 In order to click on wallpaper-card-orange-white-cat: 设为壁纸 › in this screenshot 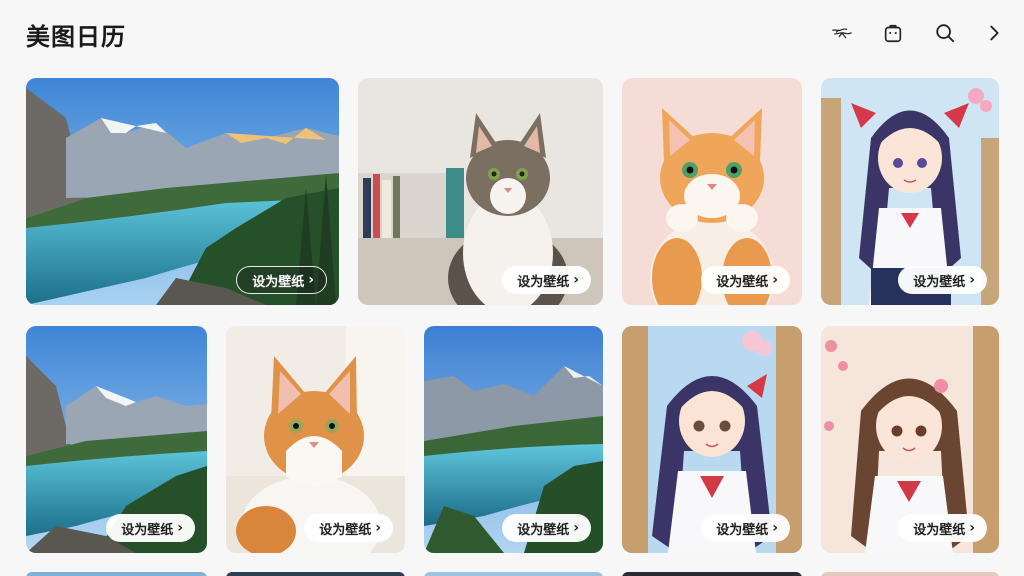, I will do `click(315, 439)`.